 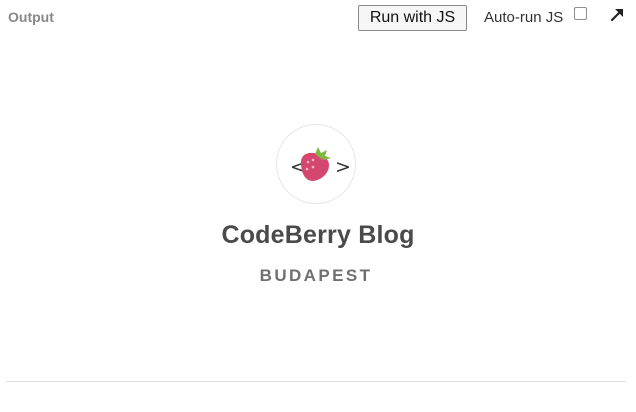 What do you see at coordinates (320, 164) in the screenshot?
I see `strawberry-code-icon: < >` at bounding box center [320, 164].